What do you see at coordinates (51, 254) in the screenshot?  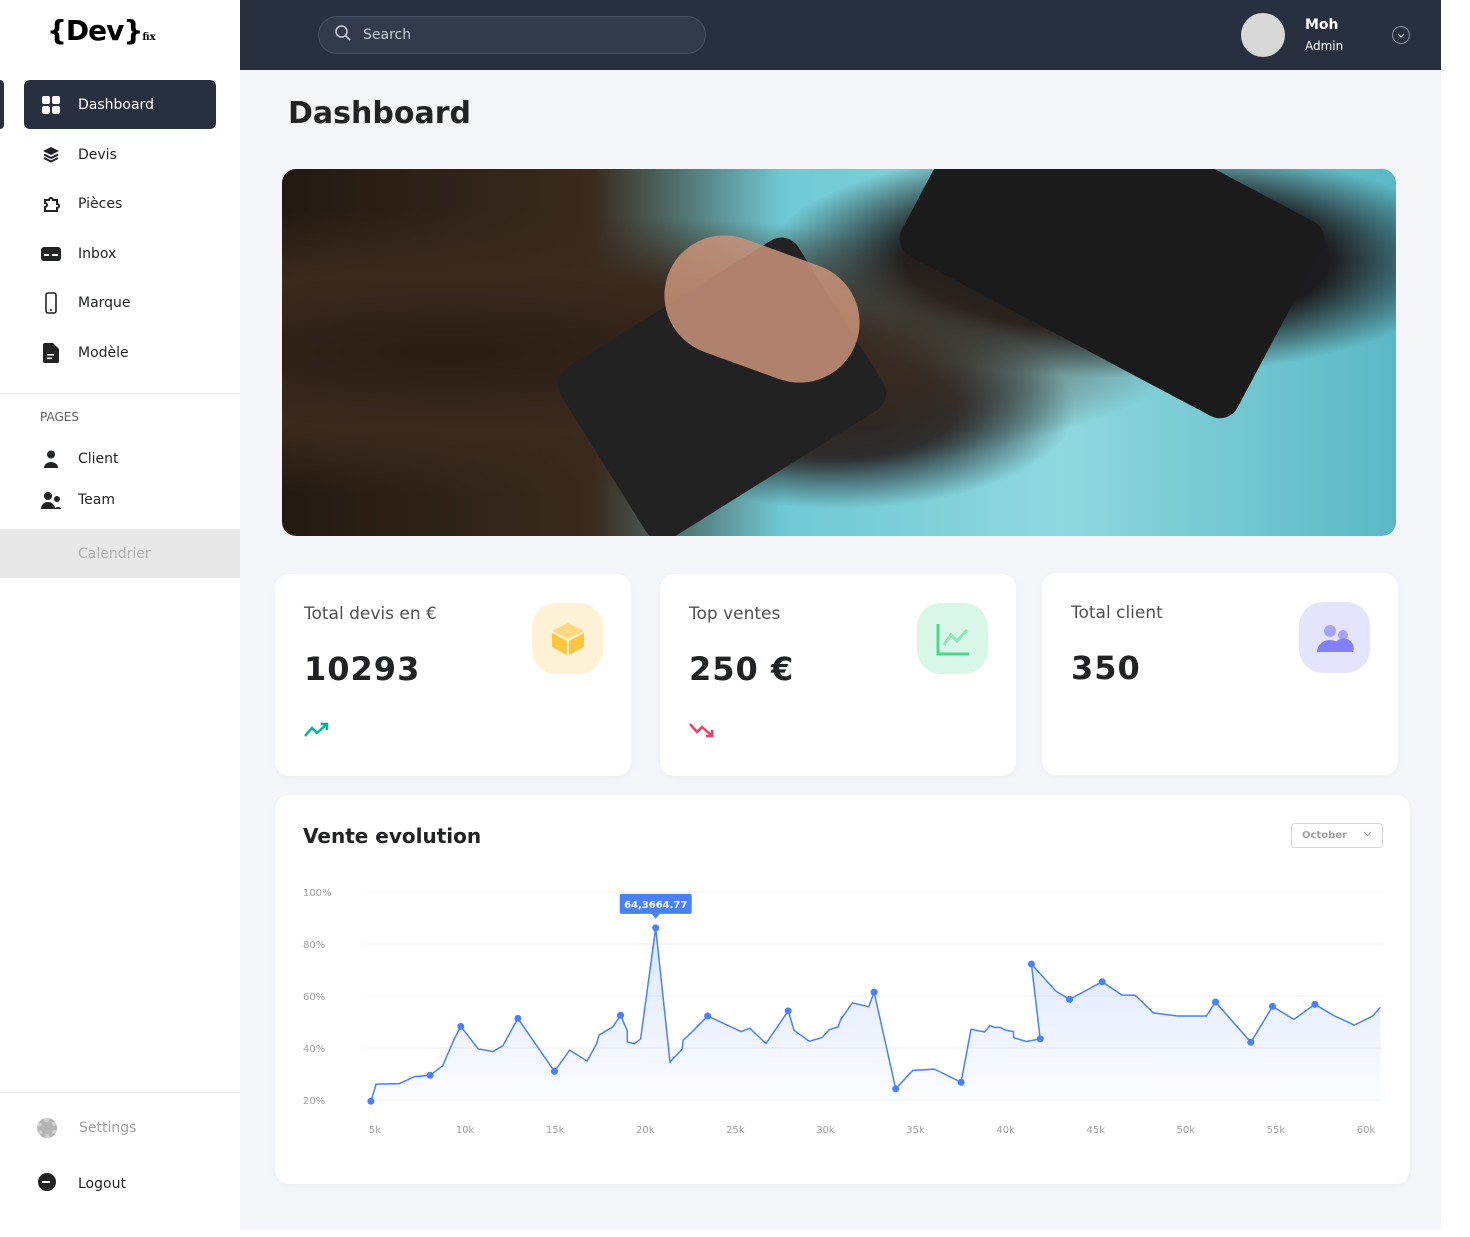 I see `card-icon` at bounding box center [51, 254].